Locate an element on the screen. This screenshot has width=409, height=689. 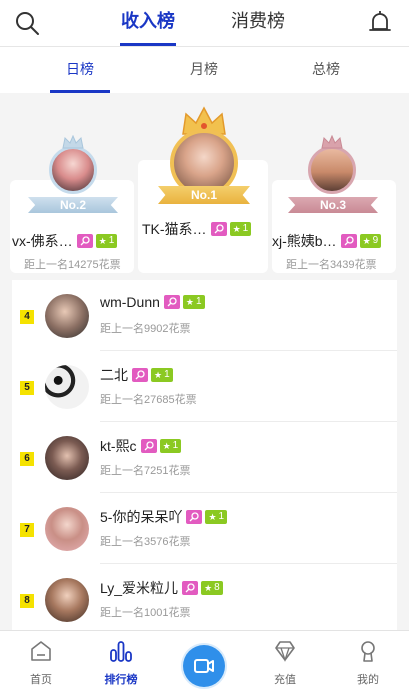
live-camera-icon is located at coordinates (204, 666).